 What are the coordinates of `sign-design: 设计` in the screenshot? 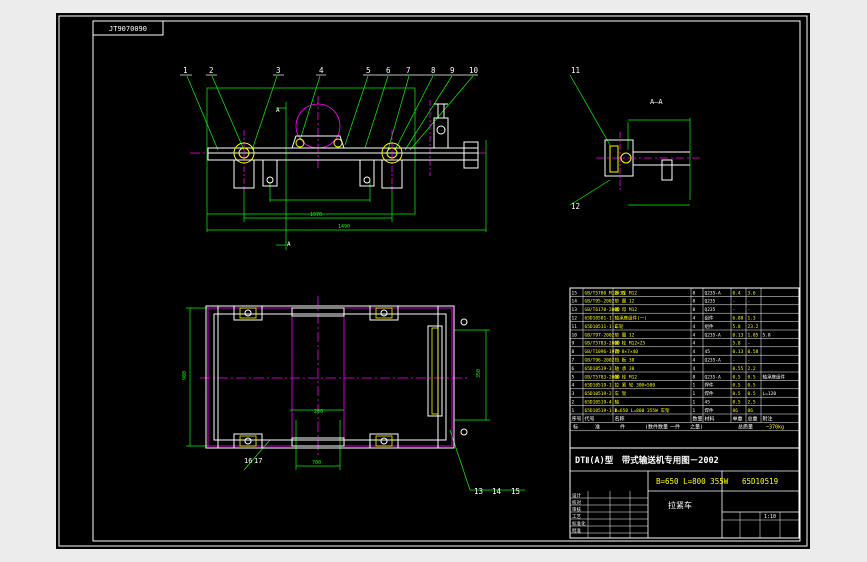 It's located at (576, 495).